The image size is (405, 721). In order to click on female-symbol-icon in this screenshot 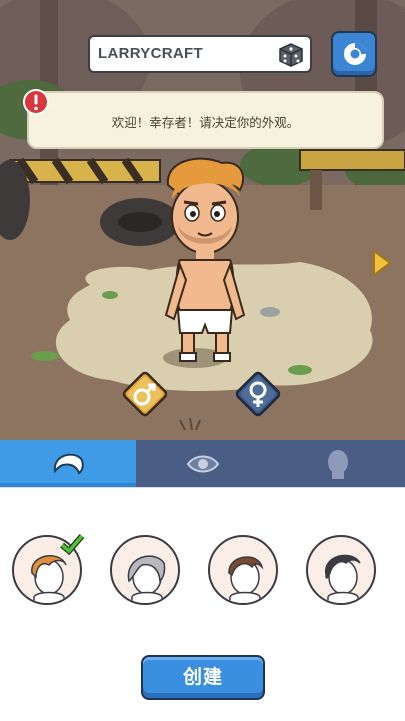, I will do `click(258, 394)`.